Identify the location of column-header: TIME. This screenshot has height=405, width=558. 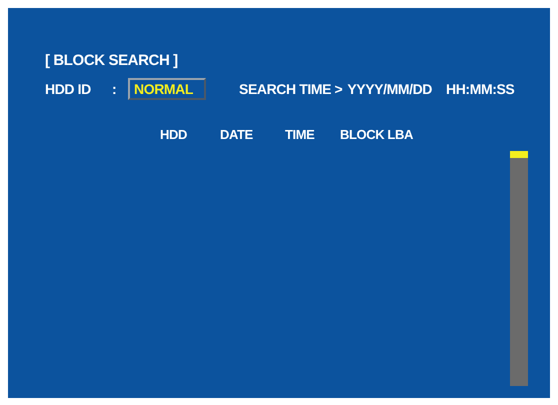
(300, 134).